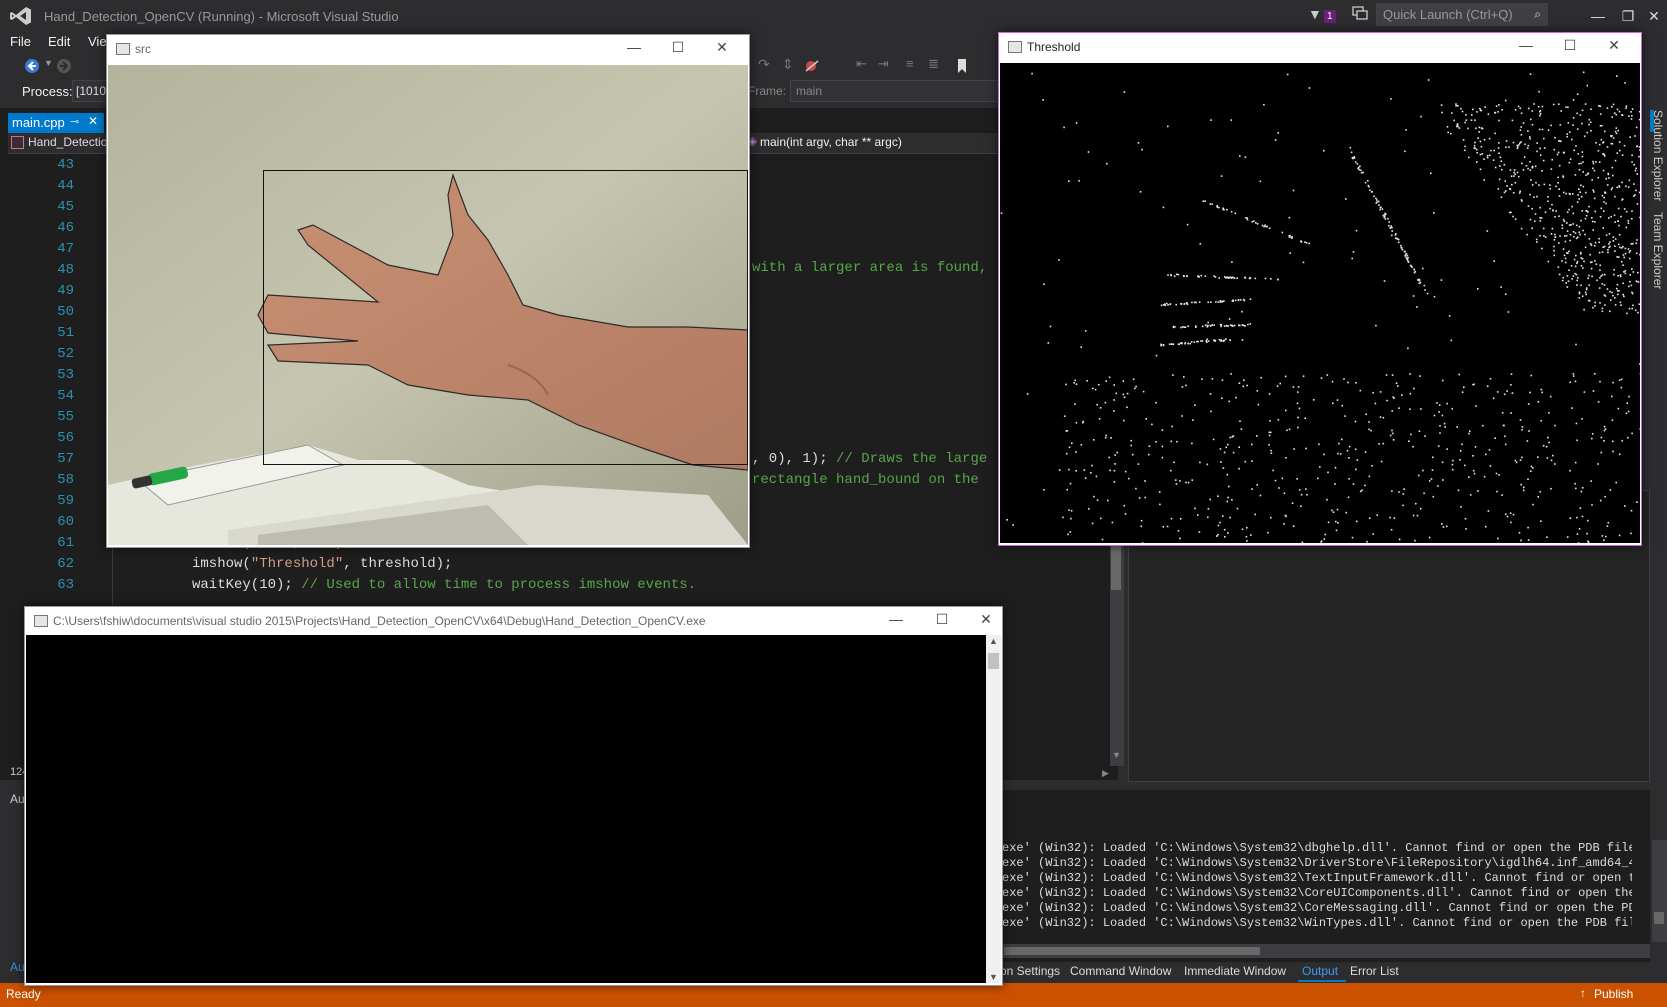  I want to click on code-string: "Threshold", so click(297, 564).